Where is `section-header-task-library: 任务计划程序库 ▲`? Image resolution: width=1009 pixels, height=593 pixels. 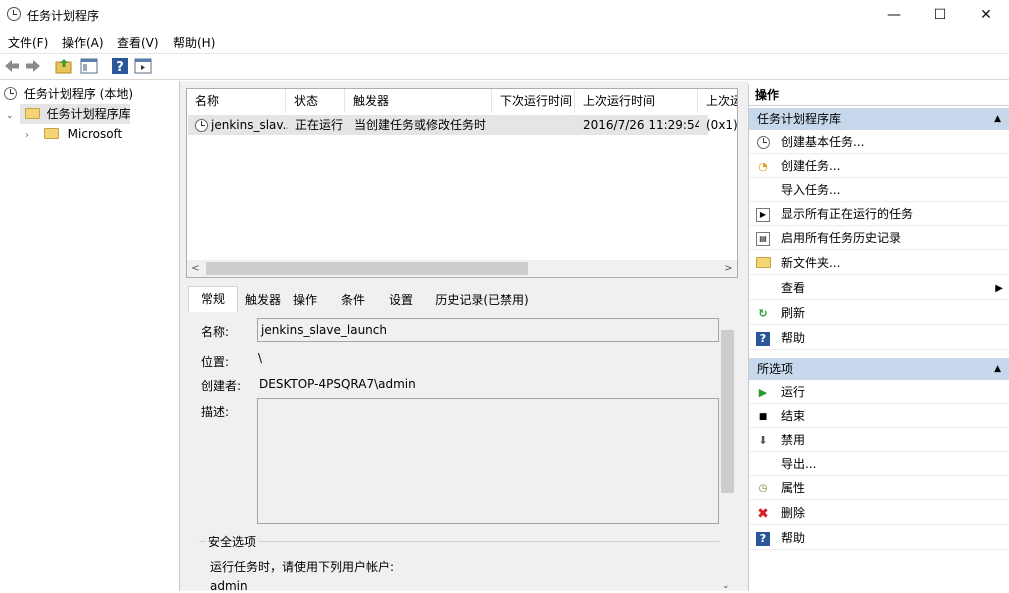
section-header-task-library: 任务计划程序库 ▲ is located at coordinates (879, 119).